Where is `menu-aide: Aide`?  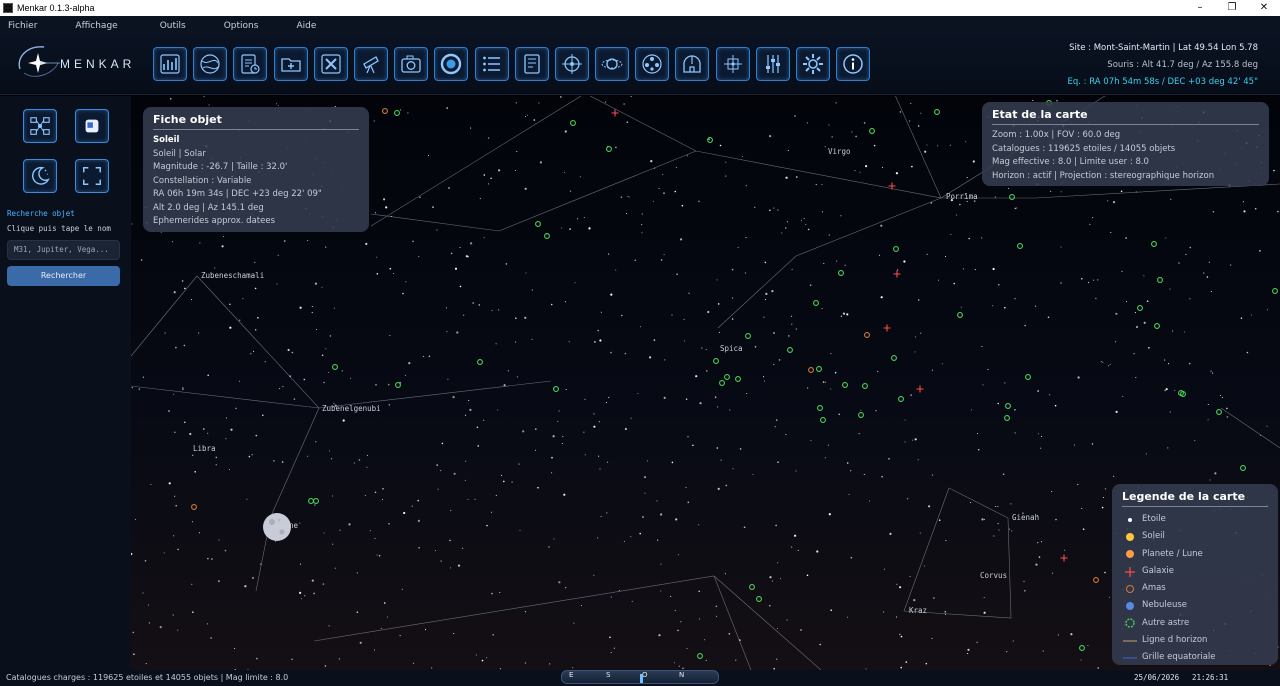
menu-aide: Aide is located at coordinates (302, 26).